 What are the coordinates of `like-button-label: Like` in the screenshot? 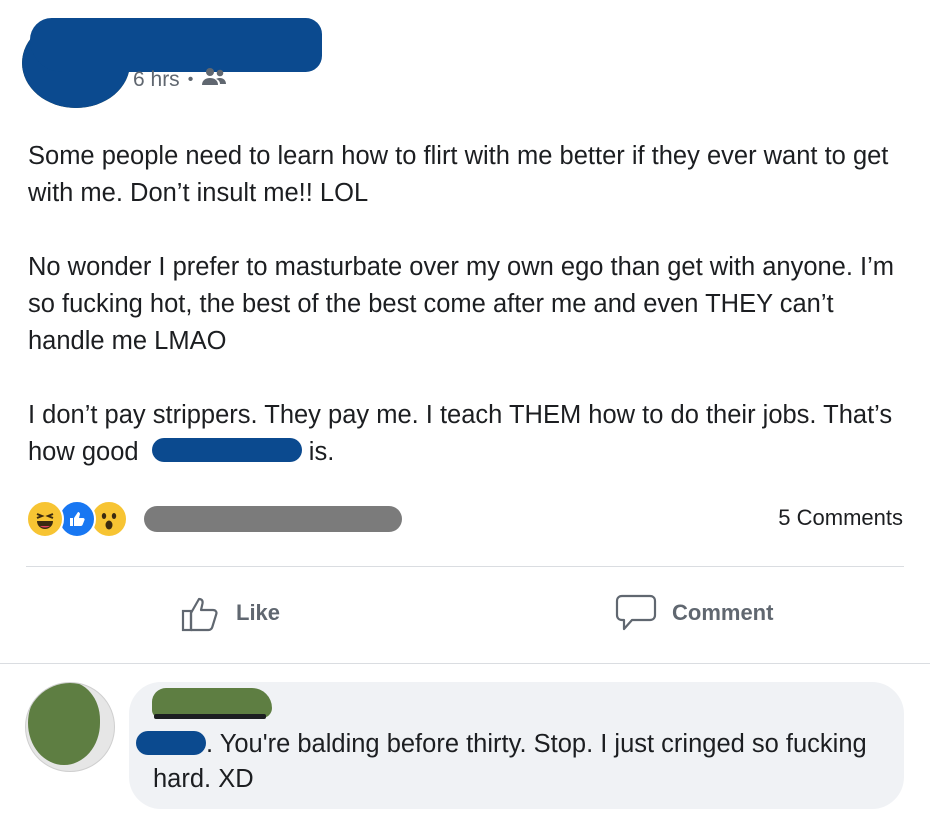 It's located at (258, 612).